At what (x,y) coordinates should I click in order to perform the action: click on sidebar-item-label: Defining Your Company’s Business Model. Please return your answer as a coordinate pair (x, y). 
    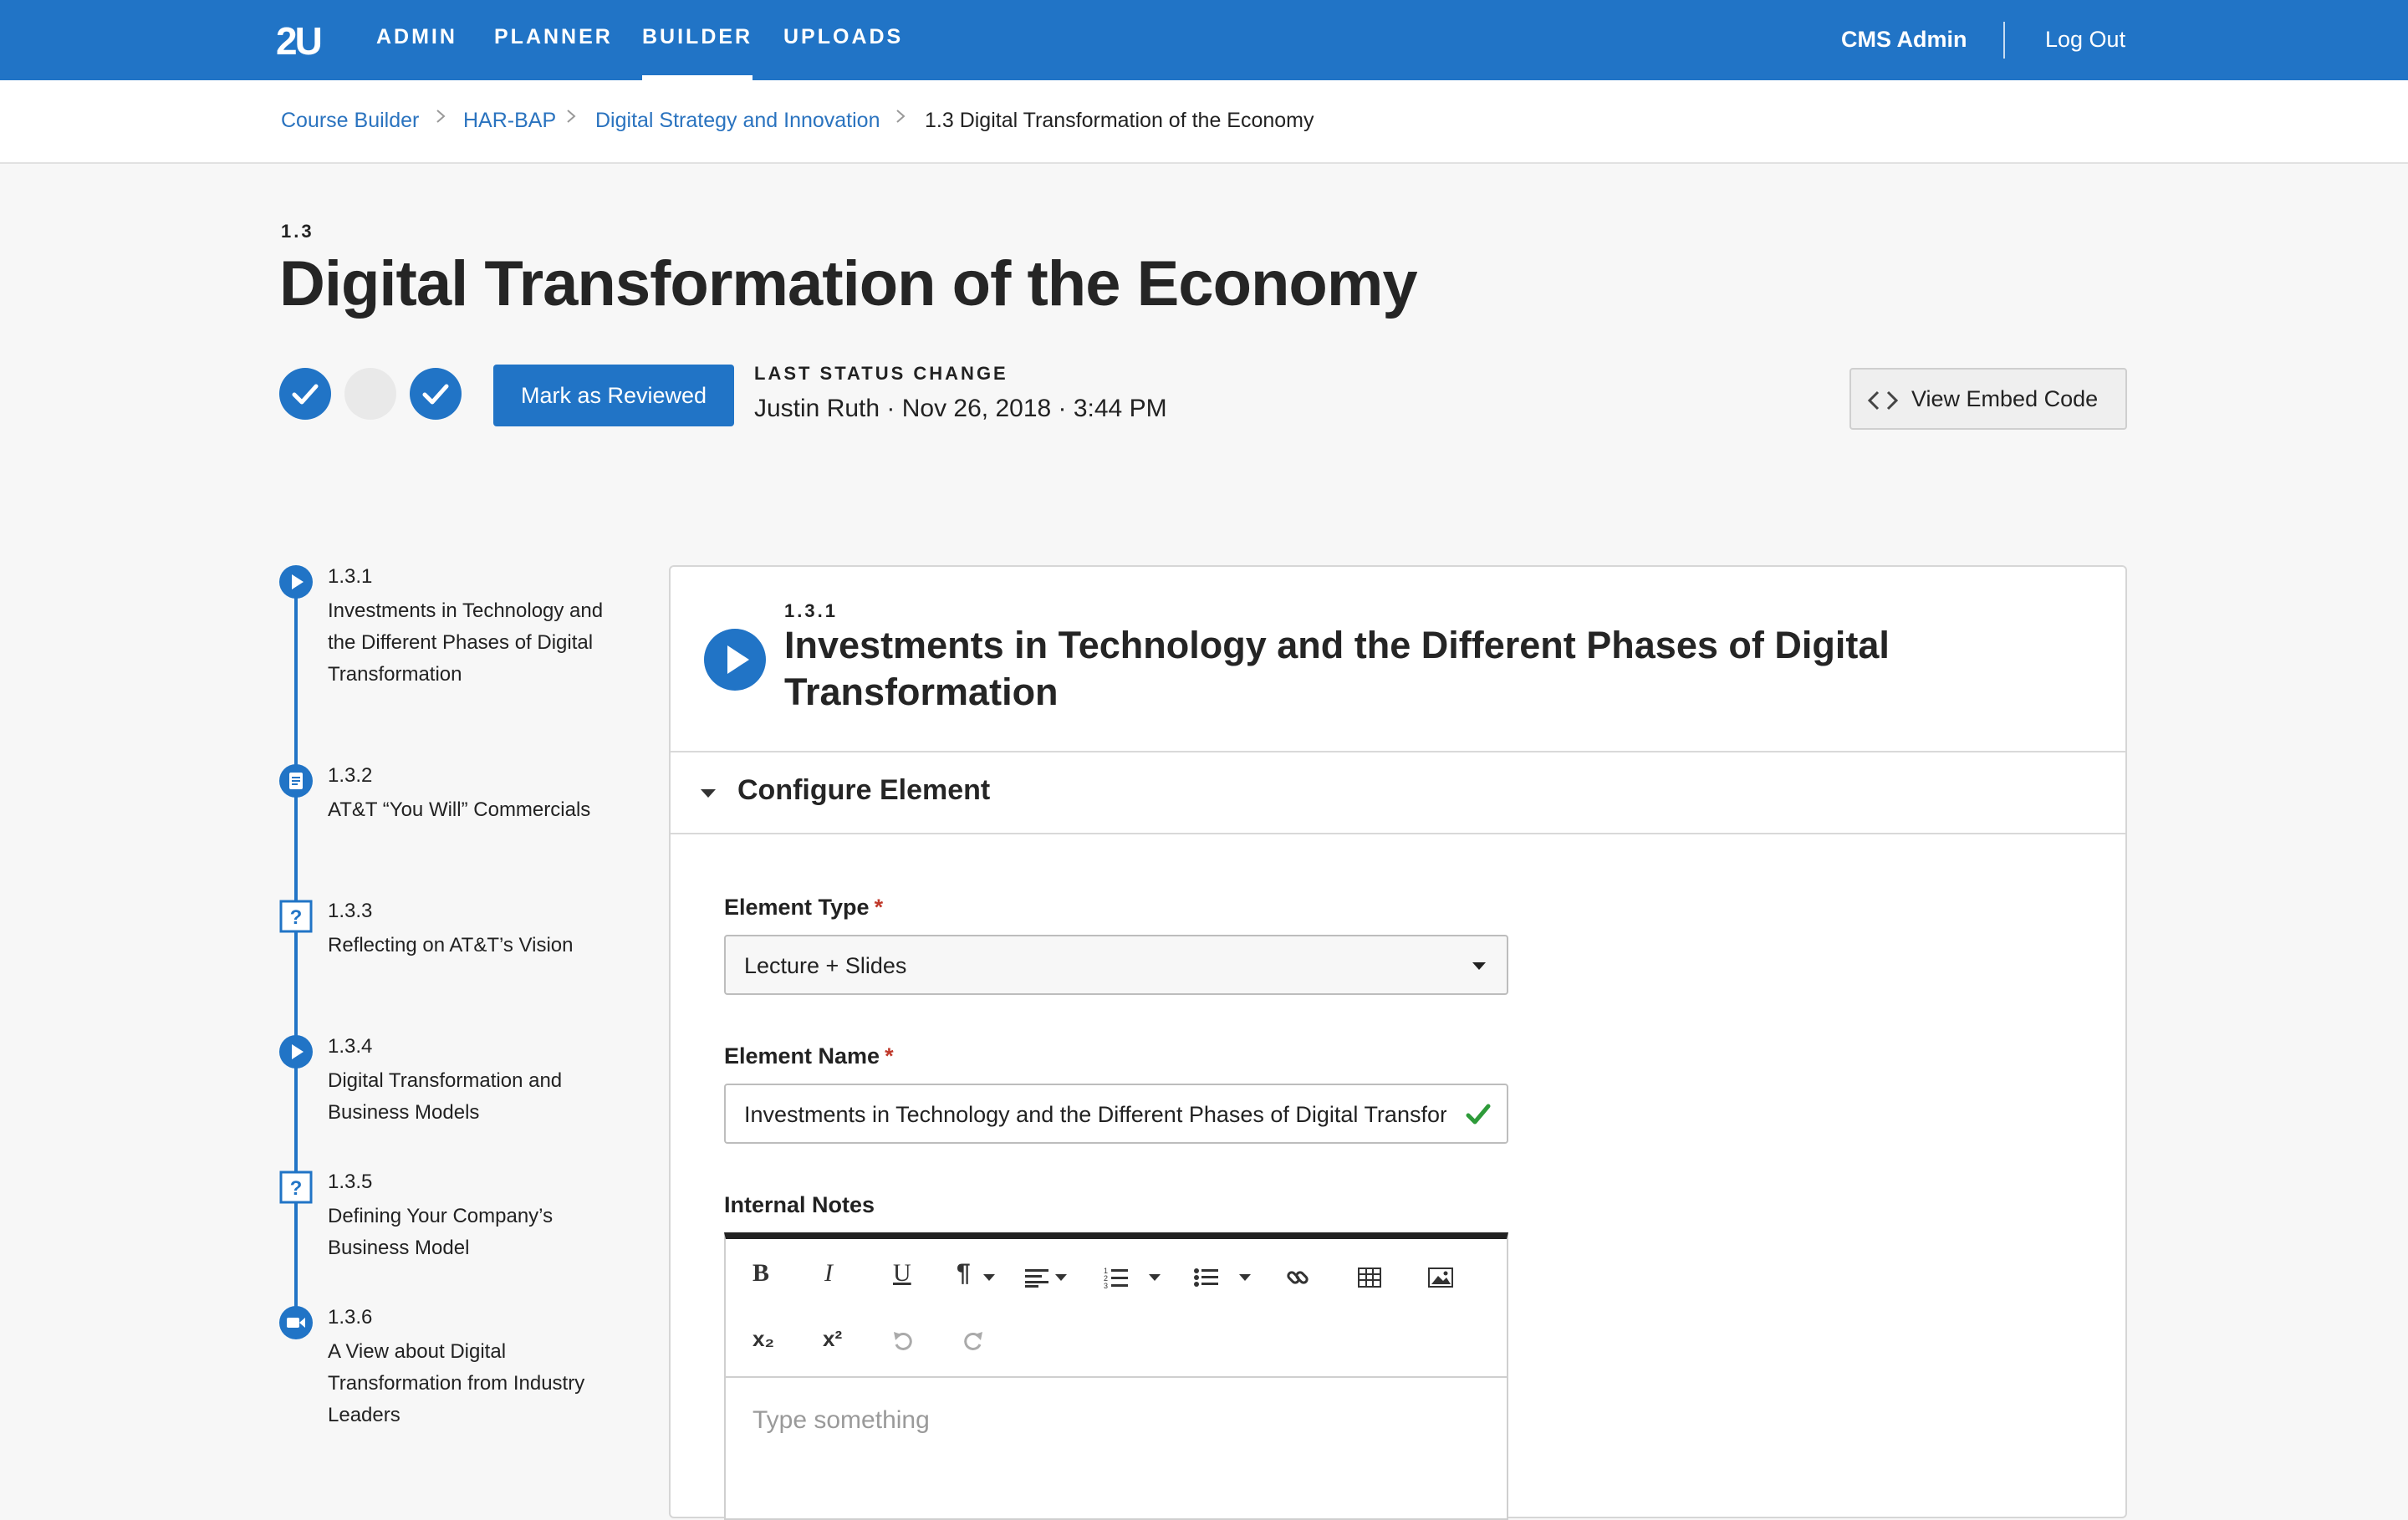
    Looking at the image, I should click on (441, 1232).